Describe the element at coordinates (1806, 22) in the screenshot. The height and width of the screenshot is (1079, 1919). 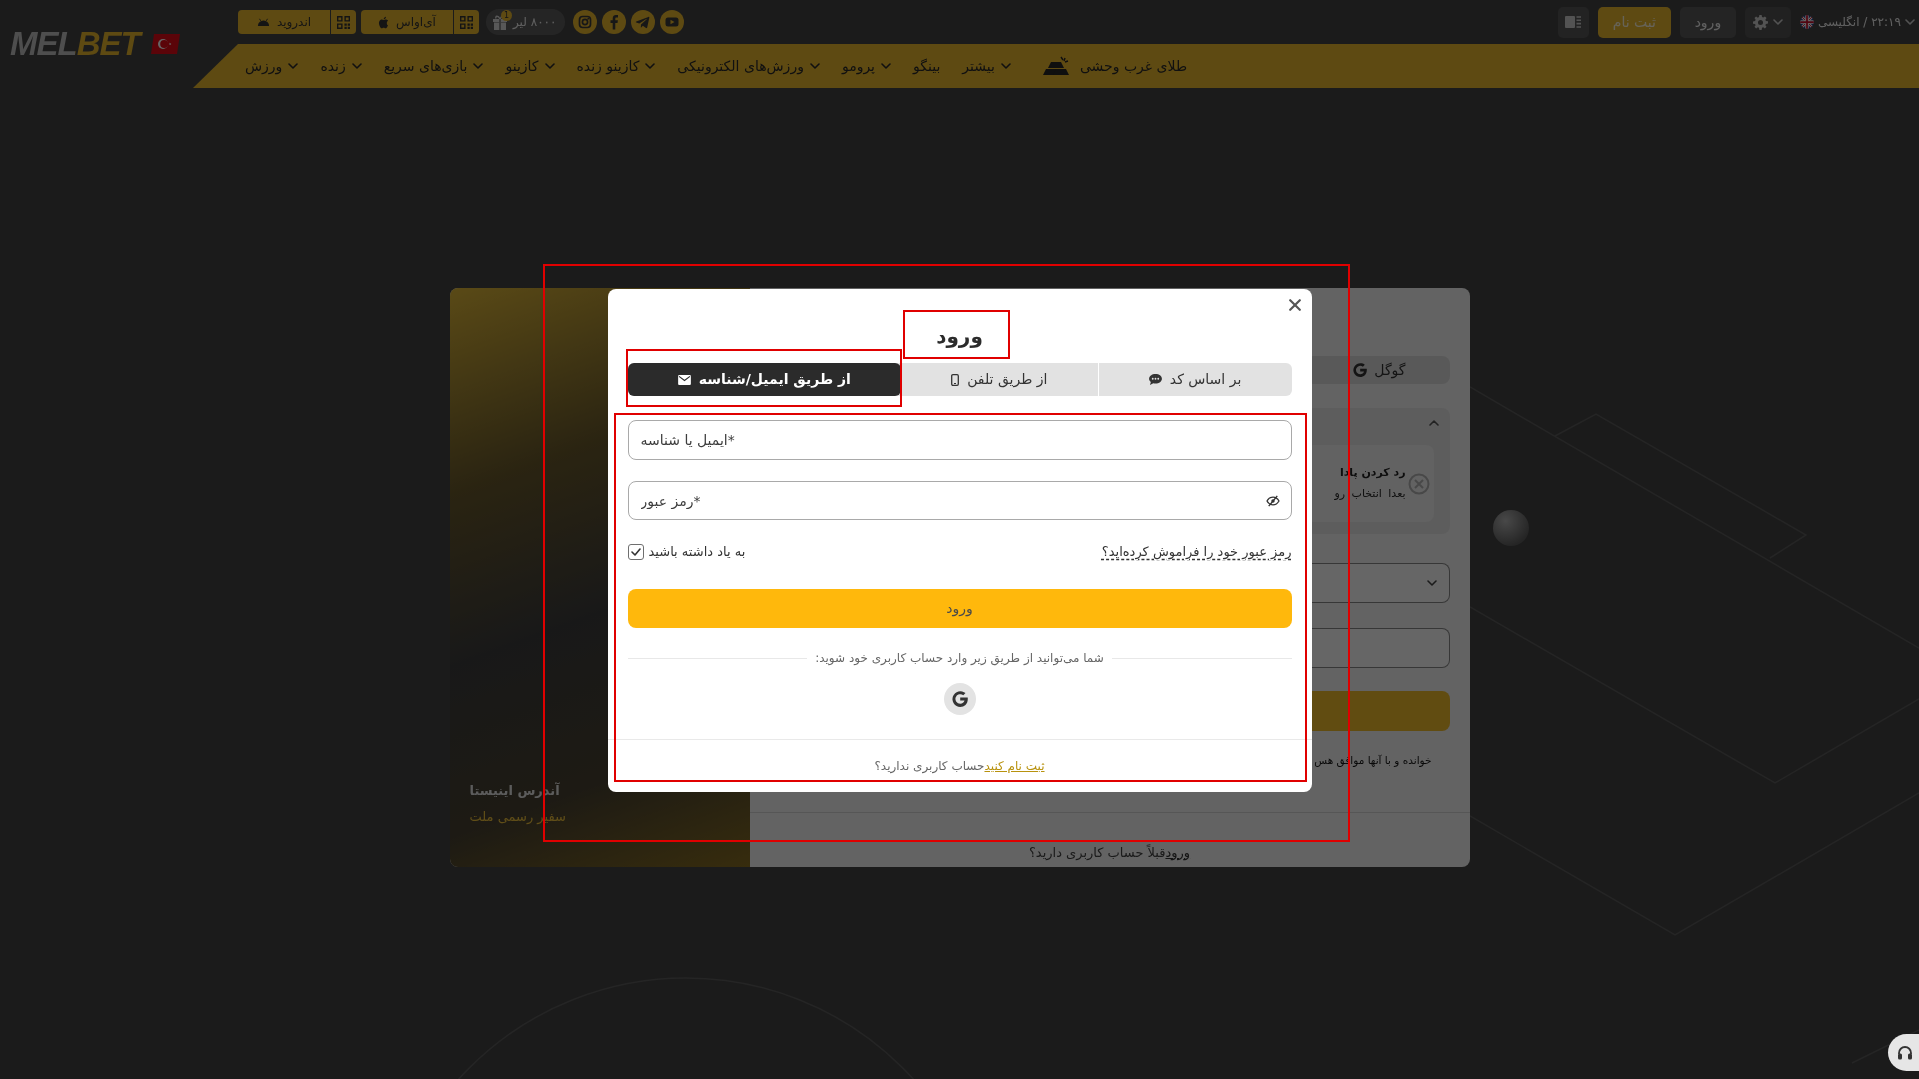
I see `flag-icon` at that location.